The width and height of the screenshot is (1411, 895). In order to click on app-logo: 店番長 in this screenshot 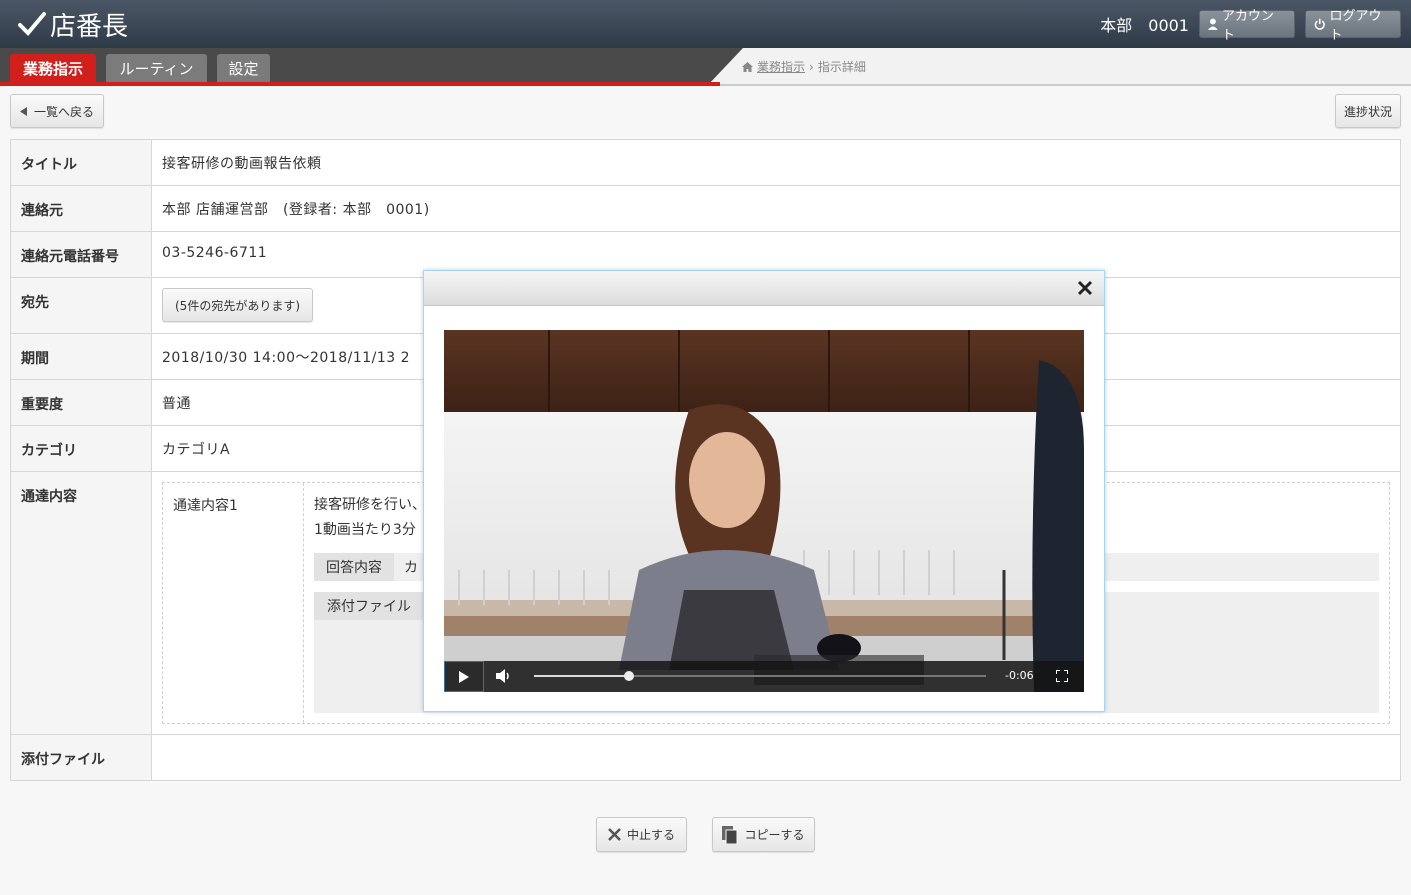, I will do `click(73, 25)`.